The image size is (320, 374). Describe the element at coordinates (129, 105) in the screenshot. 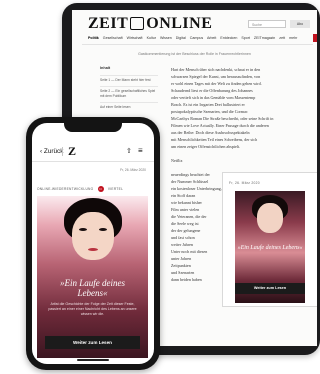

I see `sidebar-item: Auf einer Seite lesen` at that location.